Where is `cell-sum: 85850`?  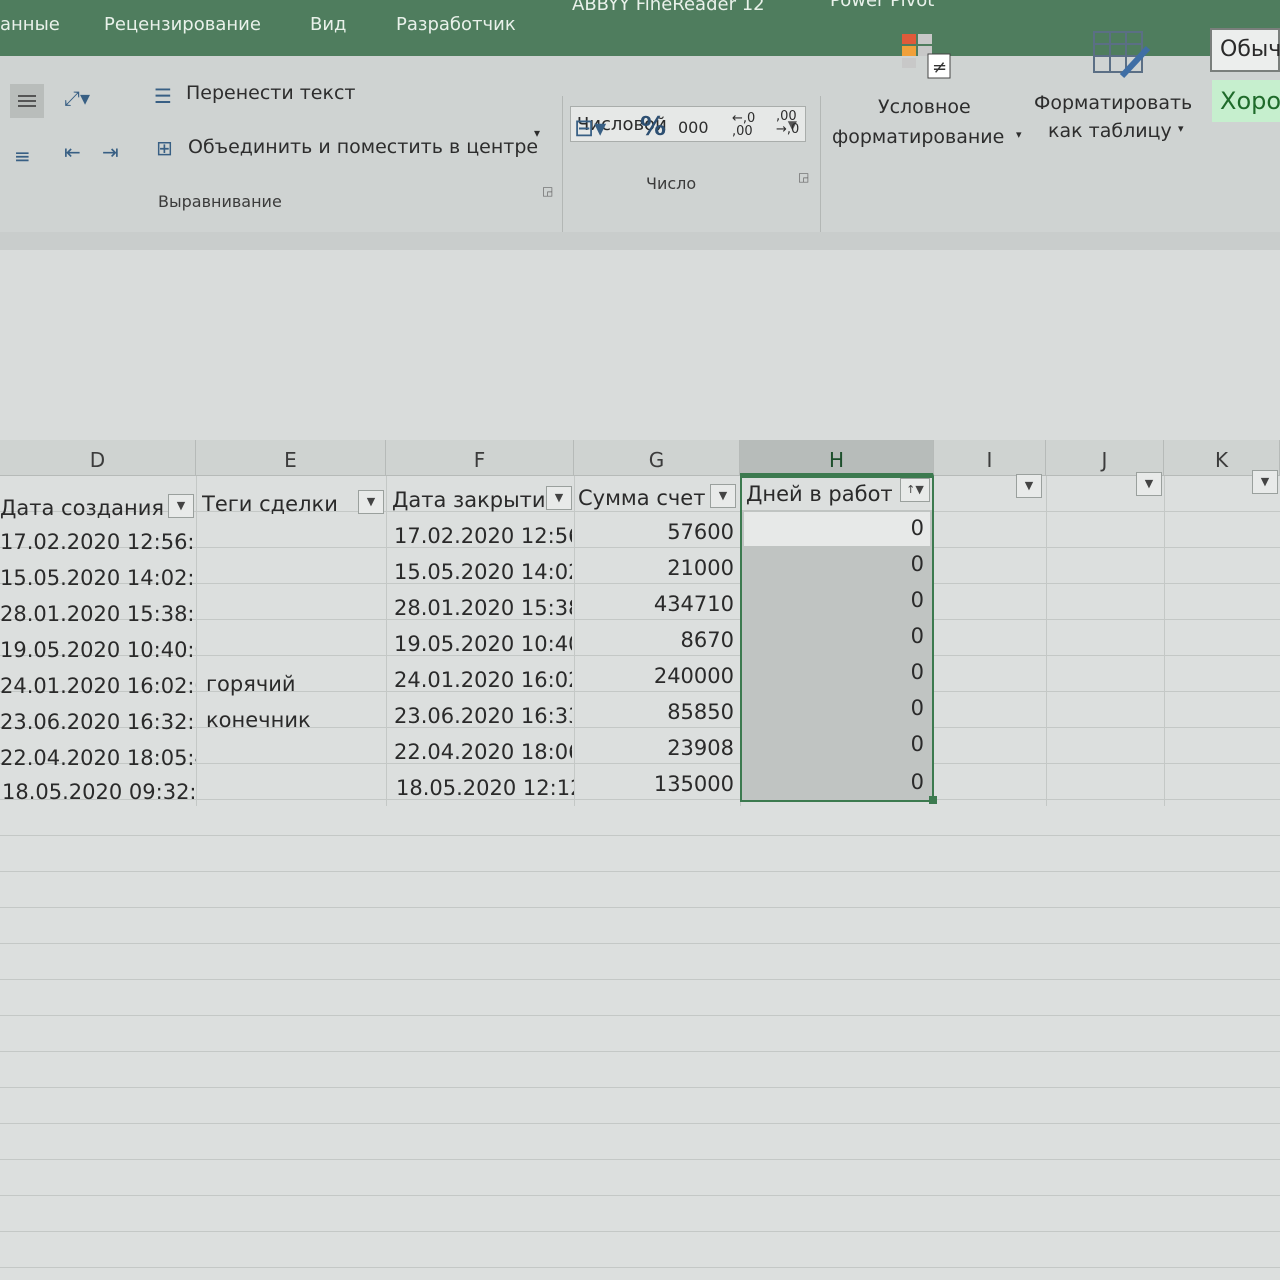 cell-sum: 85850 is located at coordinates (657, 712).